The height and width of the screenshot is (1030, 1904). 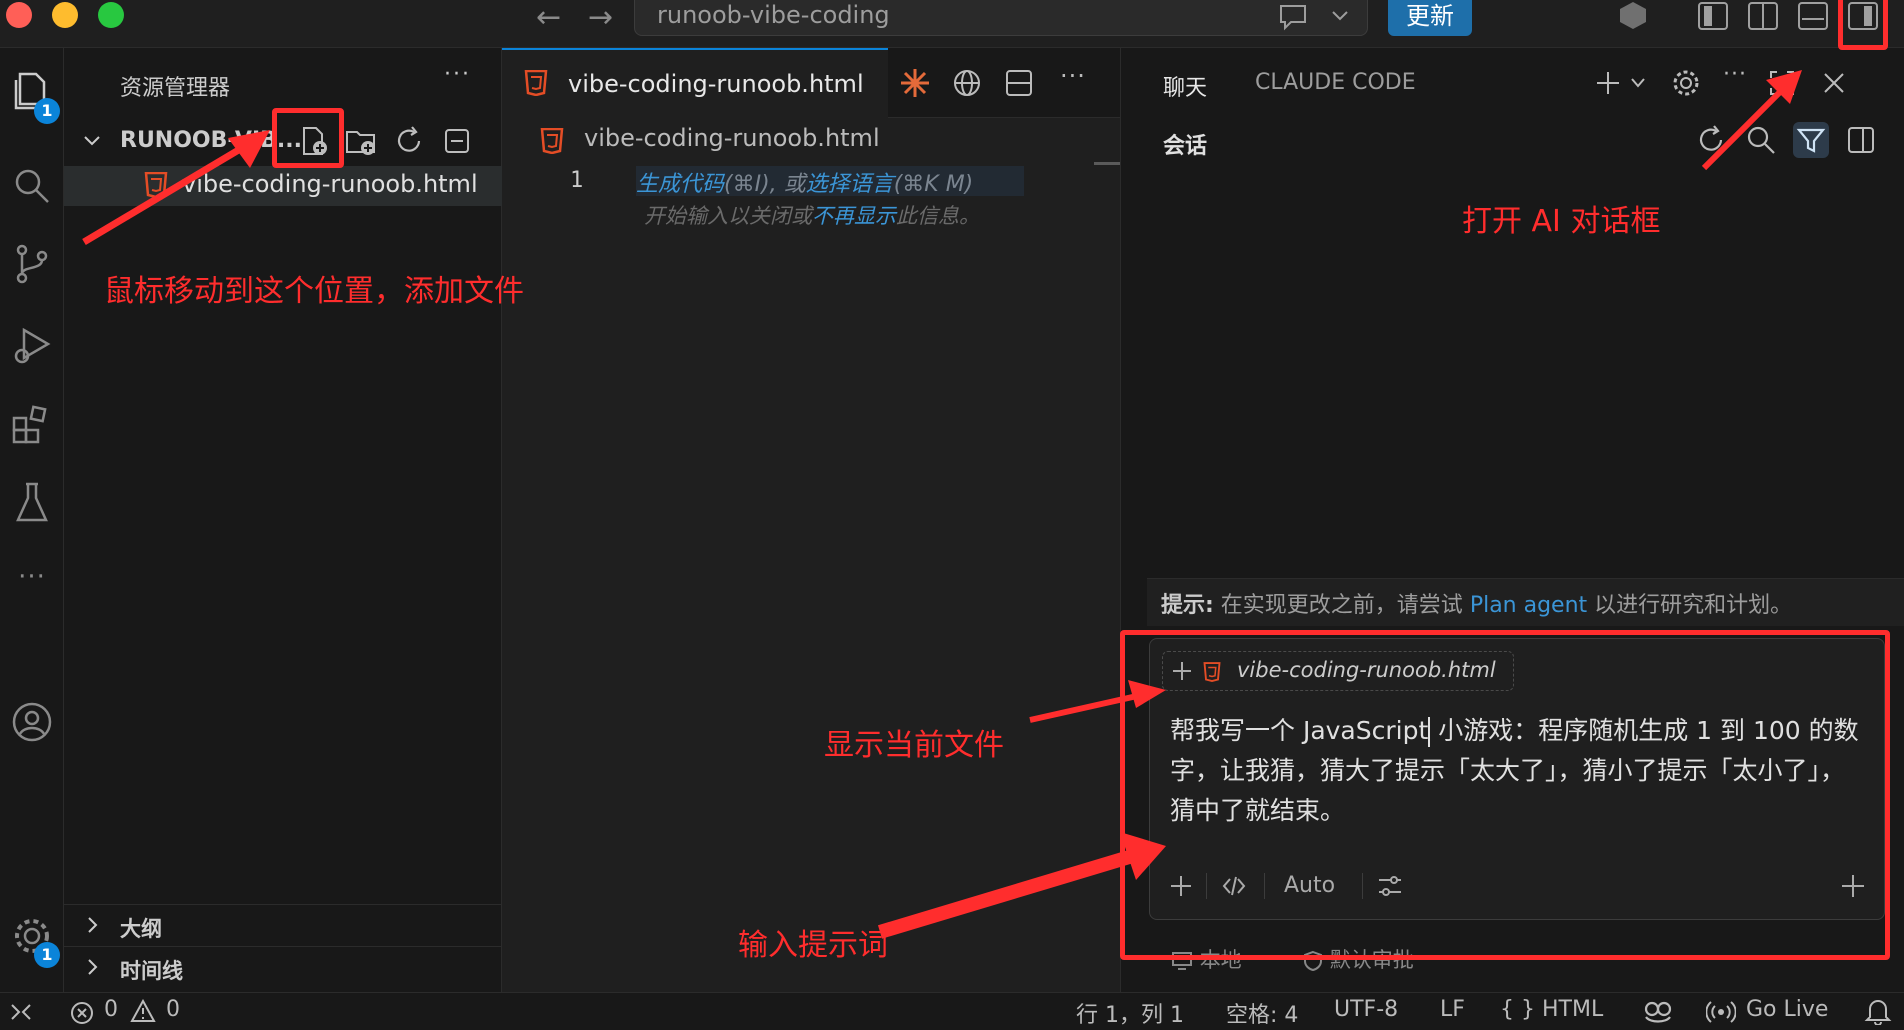 What do you see at coordinates (1262, 1013) in the screenshot?
I see `indentation: 空格: 4` at bounding box center [1262, 1013].